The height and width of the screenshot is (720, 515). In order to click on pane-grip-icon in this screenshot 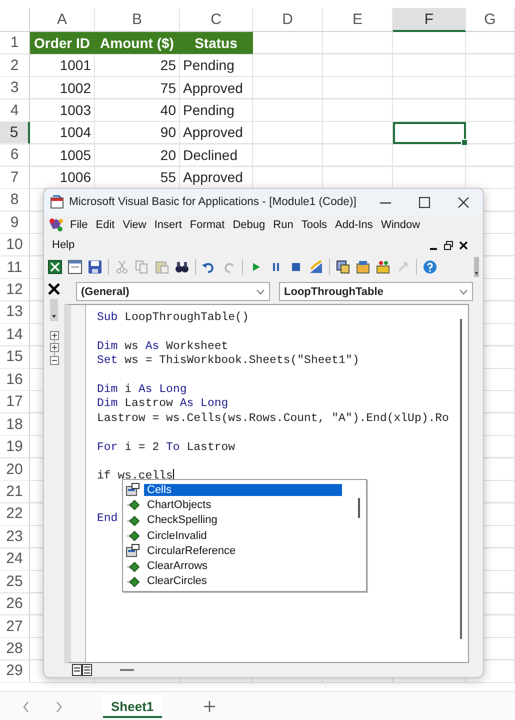, I will do `click(54, 310)`.